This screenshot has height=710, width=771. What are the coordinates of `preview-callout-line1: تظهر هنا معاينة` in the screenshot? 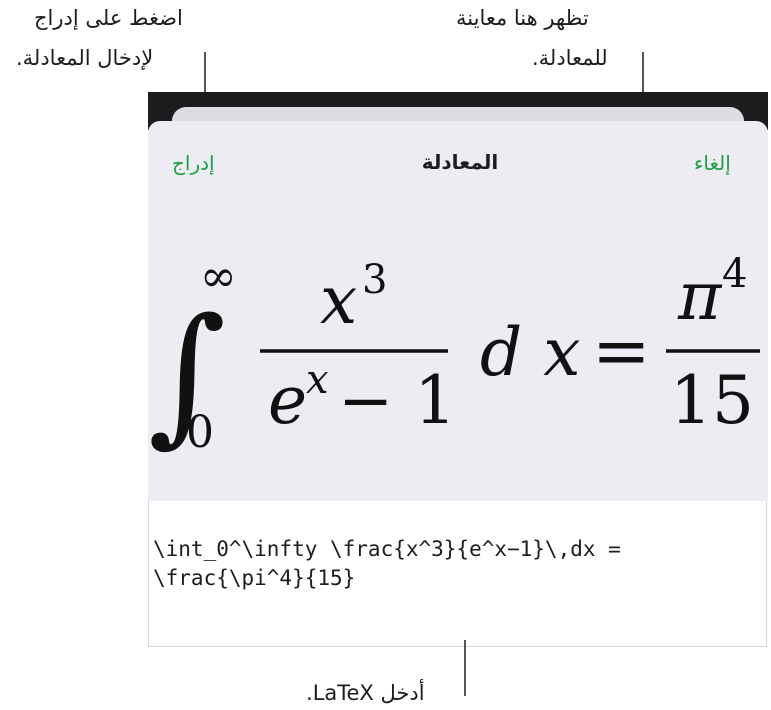 It's located at (522, 18).